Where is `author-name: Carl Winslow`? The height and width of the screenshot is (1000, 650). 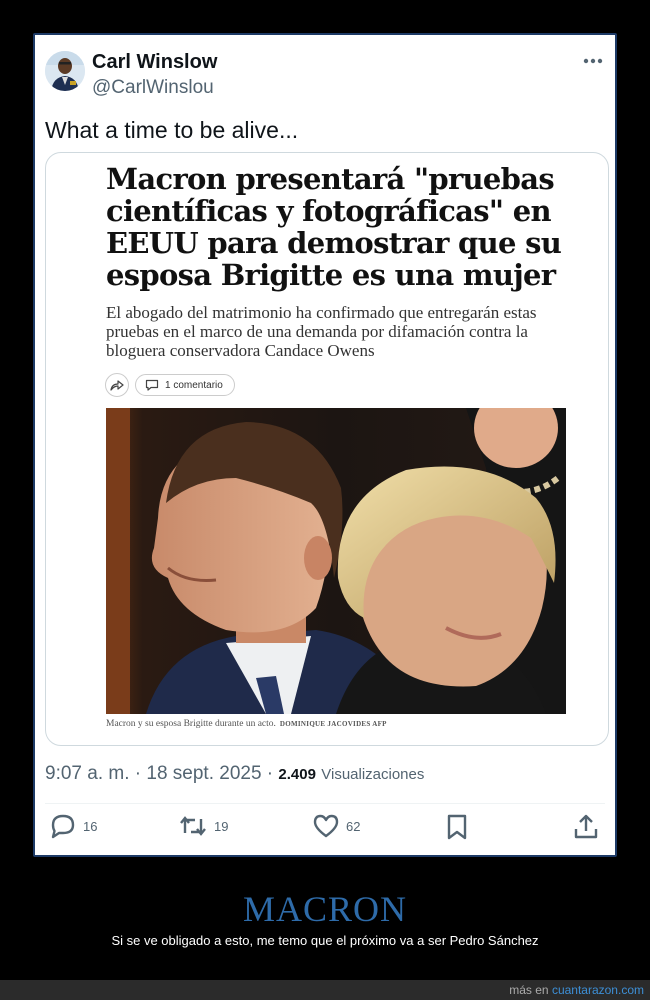 author-name: Carl Winslow is located at coordinates (154, 62).